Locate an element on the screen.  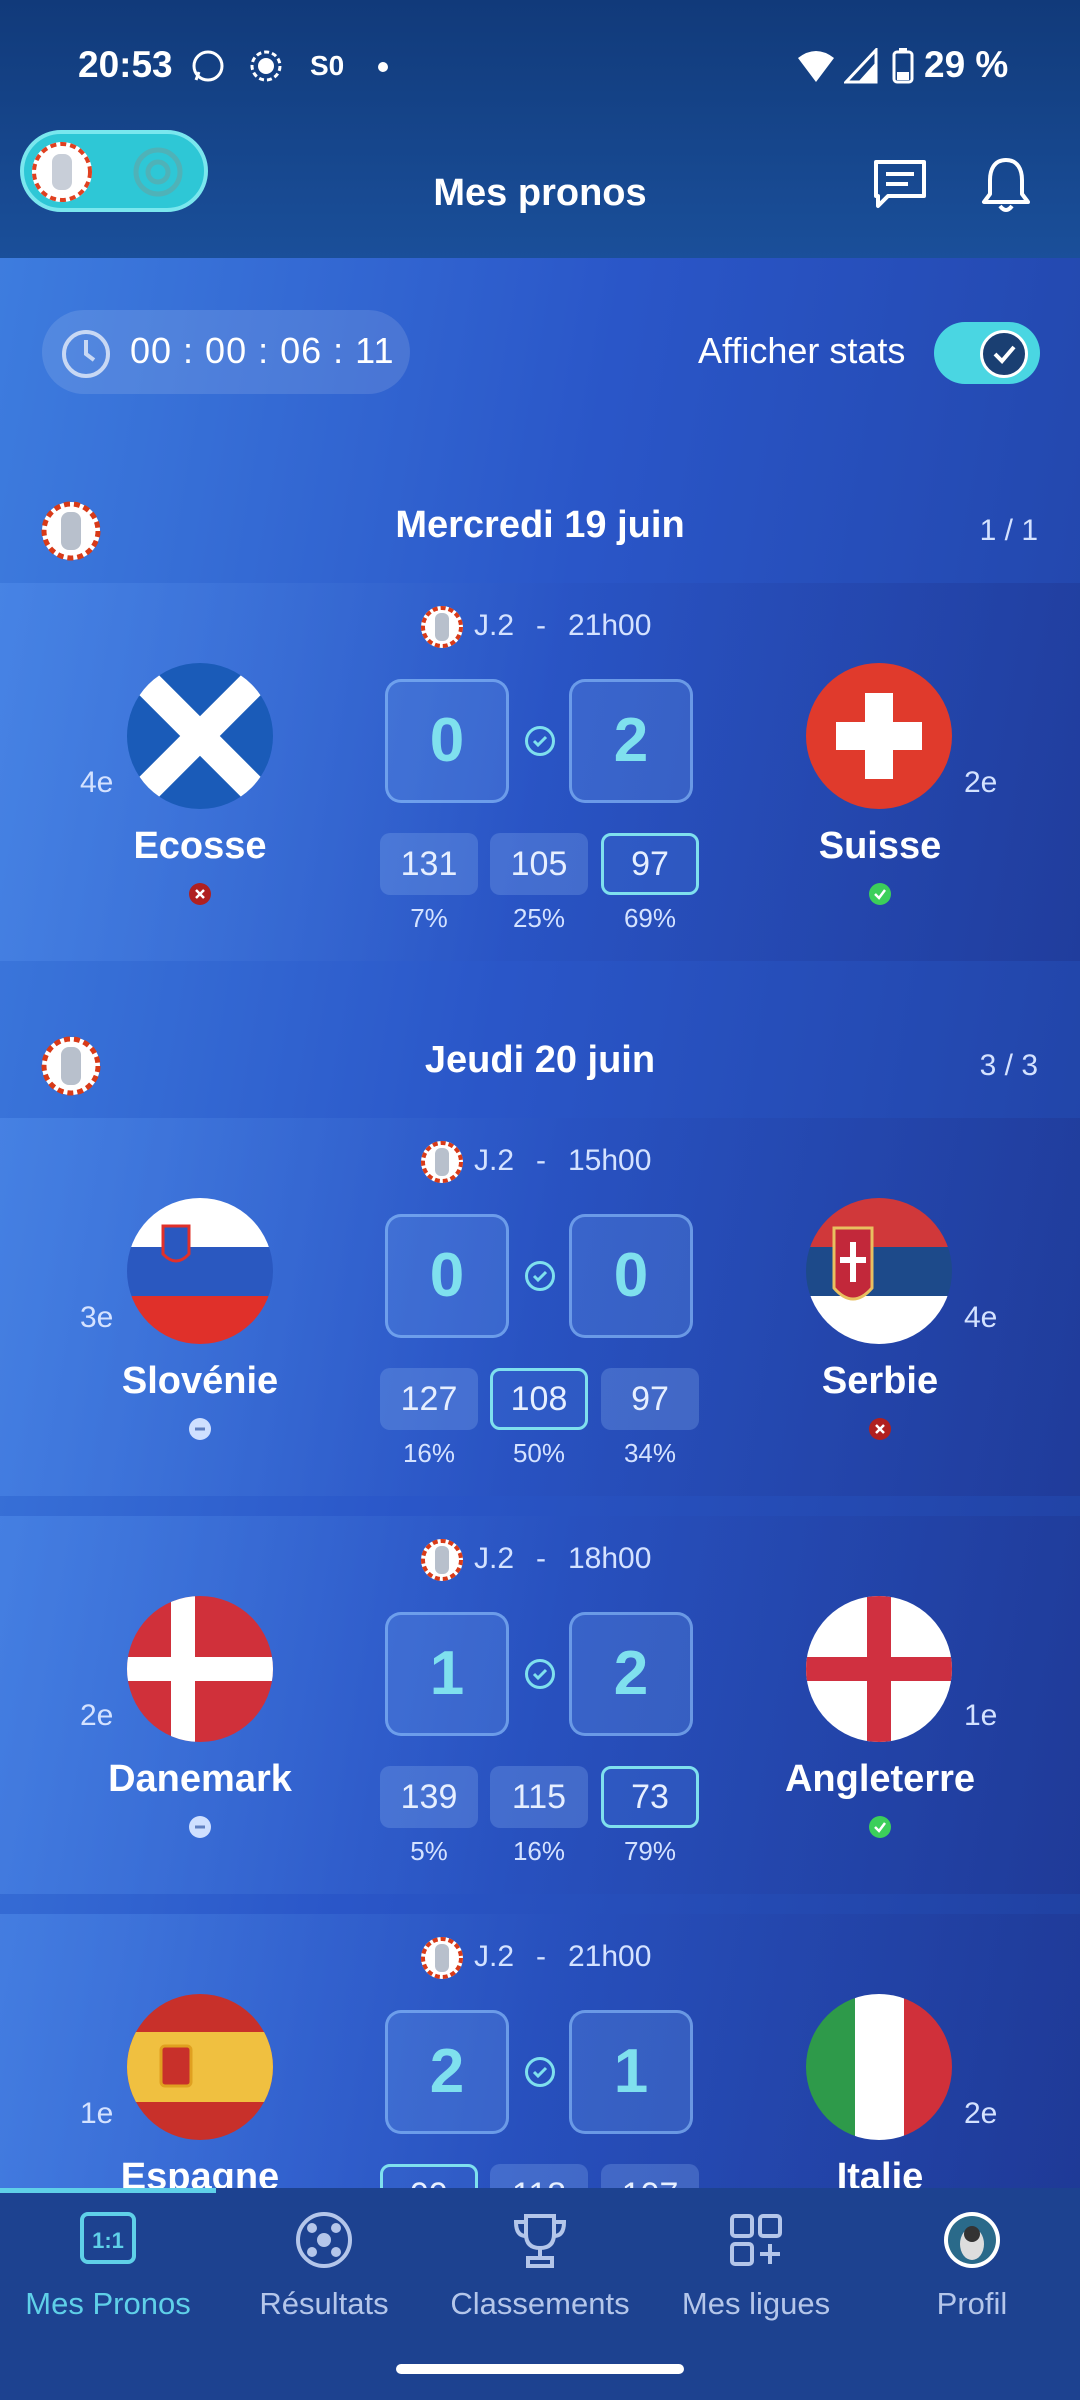
nav-resultats is located at coordinates (324, 2242).